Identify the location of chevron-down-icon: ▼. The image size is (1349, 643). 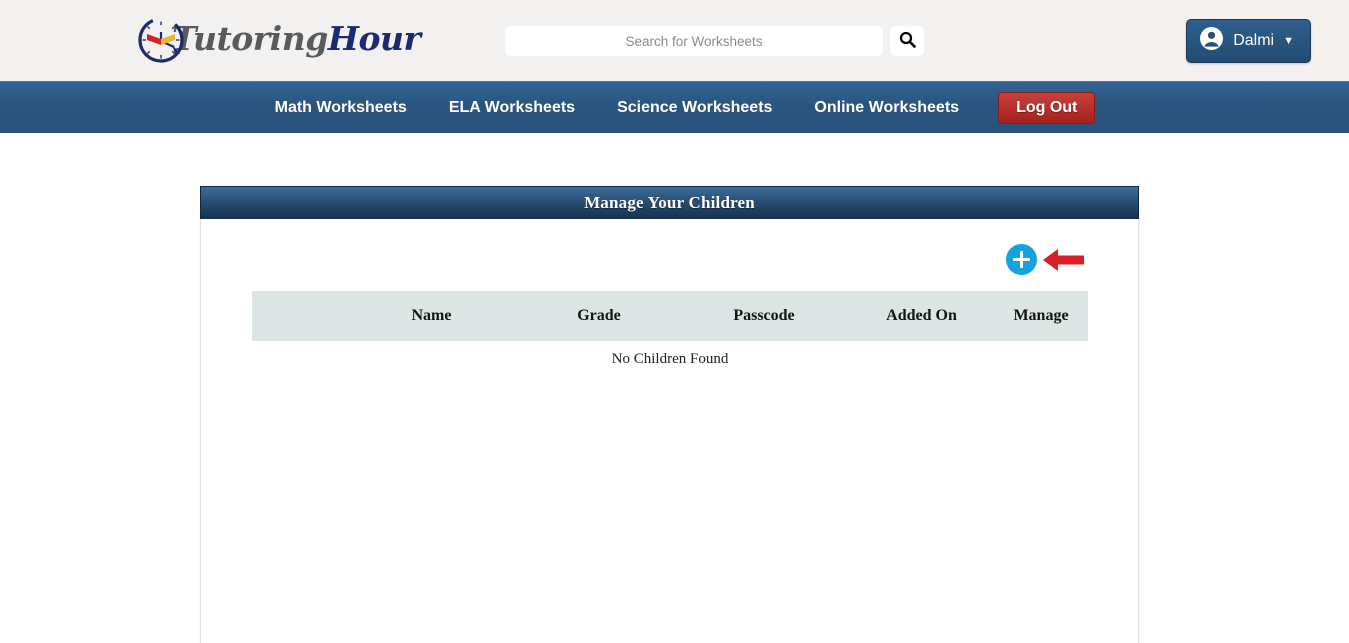
(1288, 40).